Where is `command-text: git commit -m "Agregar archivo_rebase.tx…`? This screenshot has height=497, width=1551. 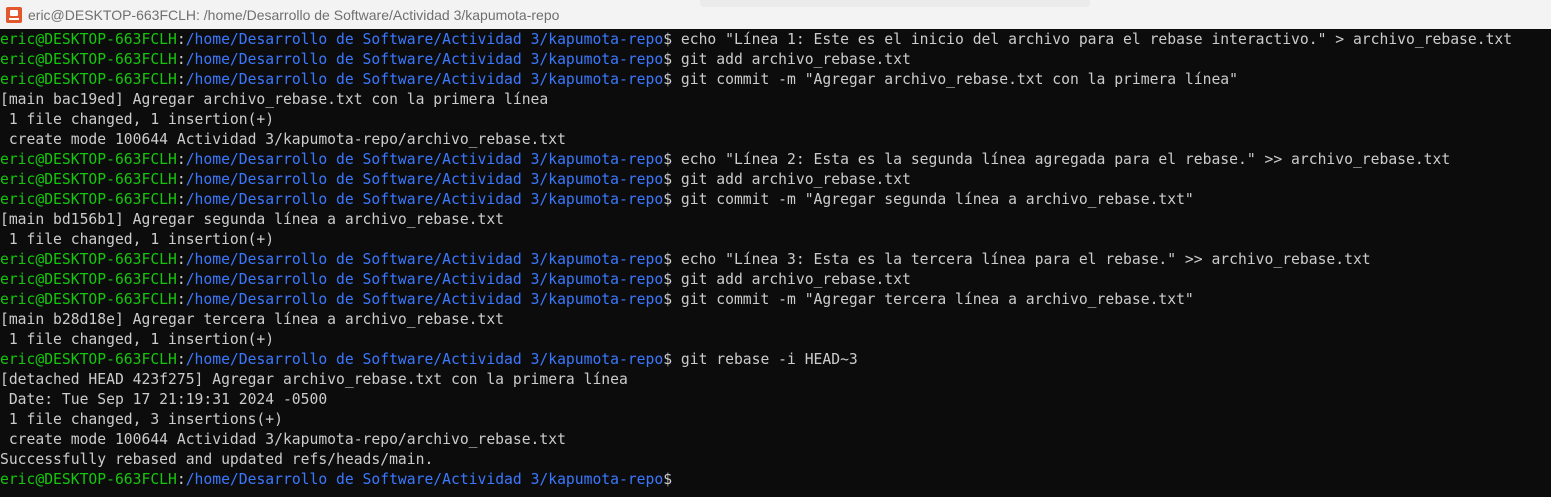 command-text: git commit -m "Agregar archivo_rebase.tx… is located at coordinates (955, 79).